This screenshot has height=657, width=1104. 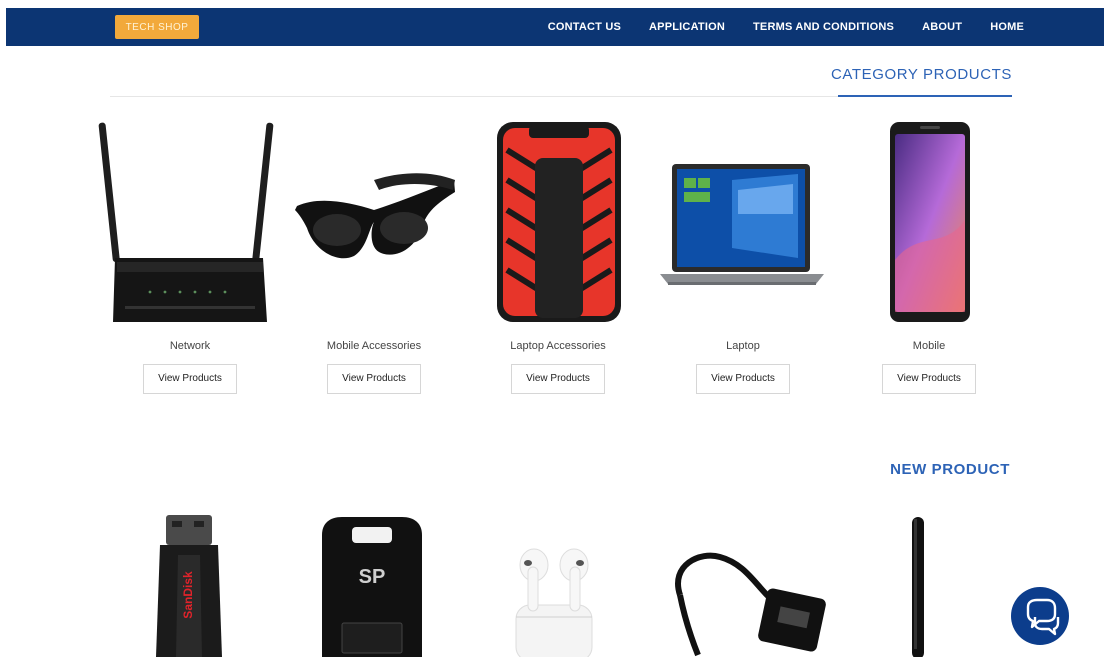 I want to click on nav-about: ABOUT, so click(x=942, y=27).